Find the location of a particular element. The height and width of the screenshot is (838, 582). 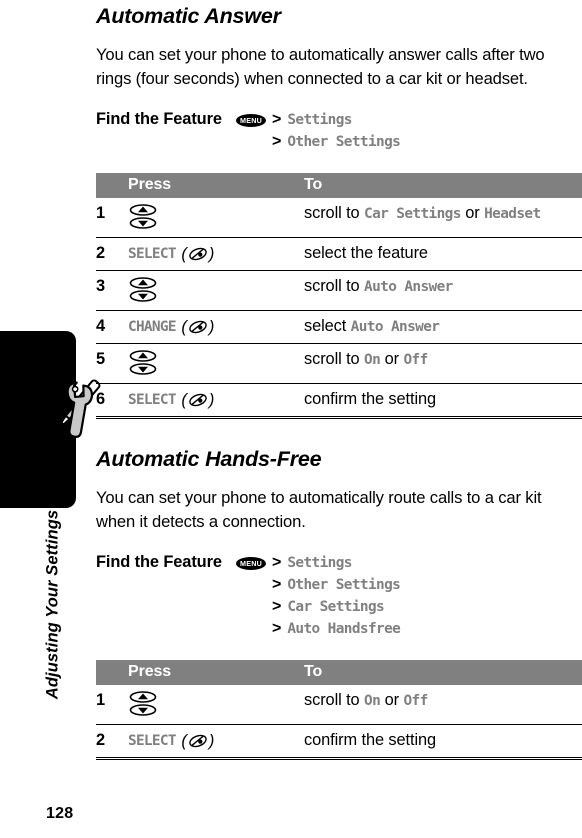

step-number: 4 is located at coordinates (112, 327).